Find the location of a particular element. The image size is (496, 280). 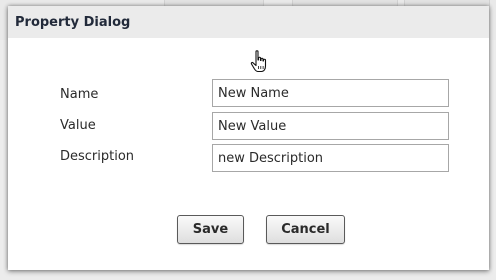

description-input is located at coordinates (330, 158).